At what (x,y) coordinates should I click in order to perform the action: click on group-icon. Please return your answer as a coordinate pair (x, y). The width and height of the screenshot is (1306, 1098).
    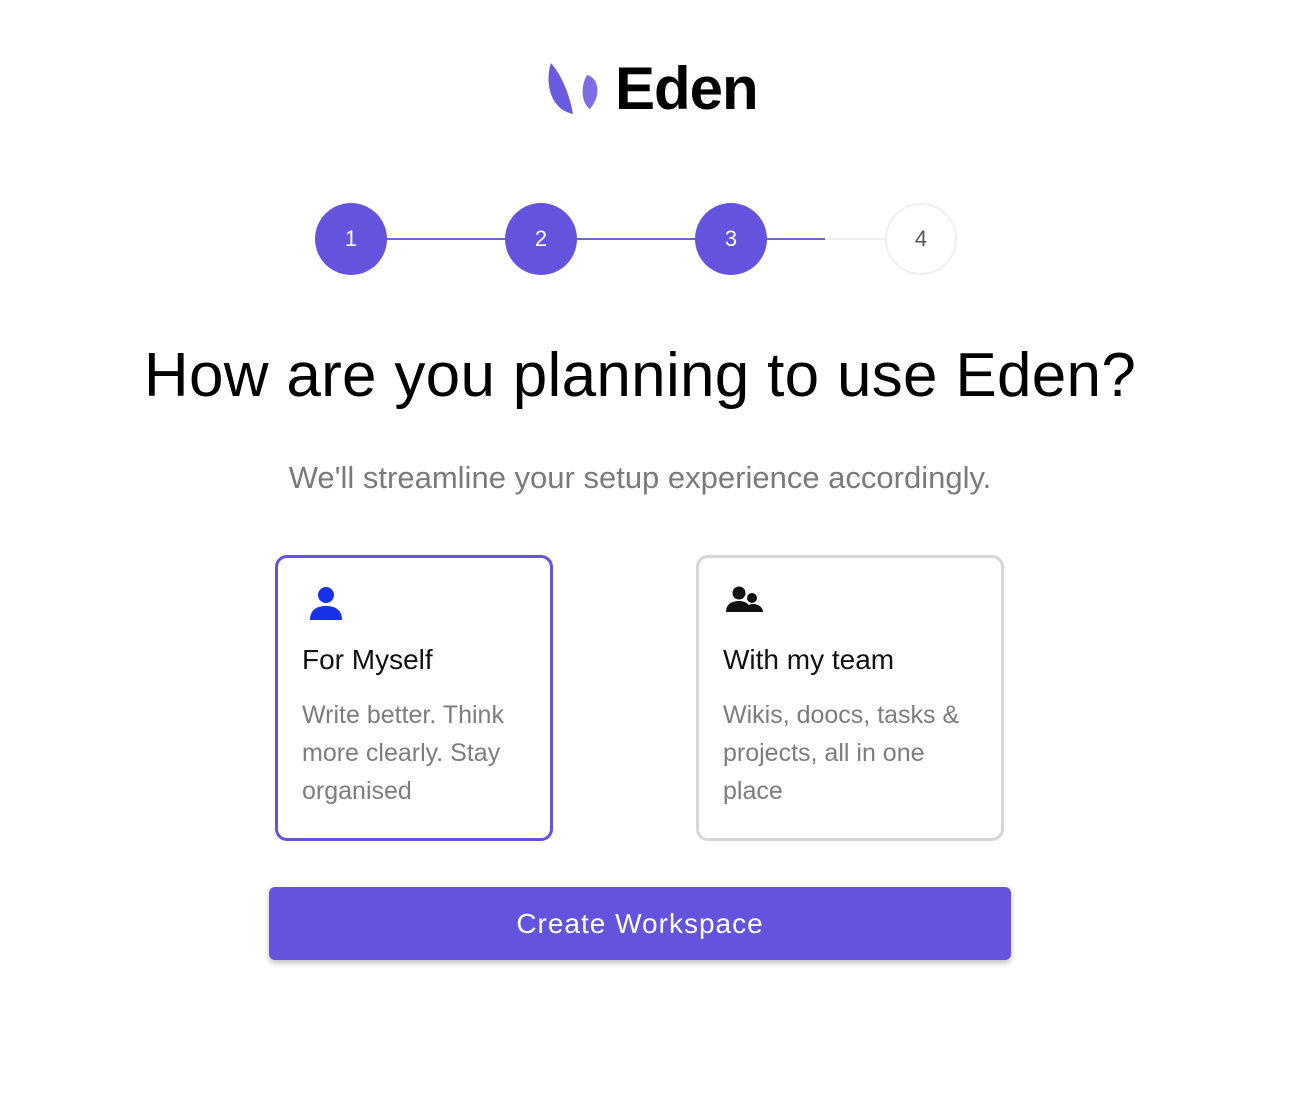
    Looking at the image, I should click on (744, 599).